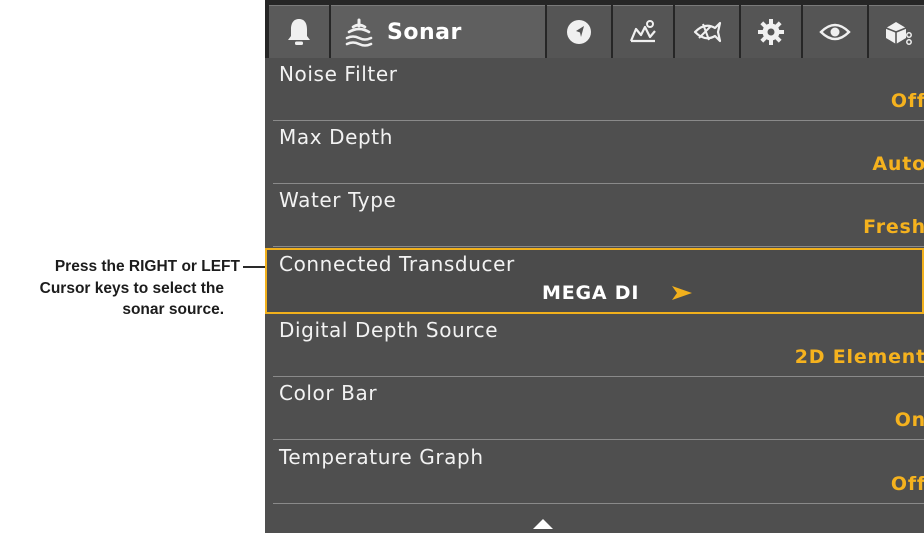  What do you see at coordinates (397, 264) in the screenshot?
I see `menu-item-label: Connected Transducer` at bounding box center [397, 264].